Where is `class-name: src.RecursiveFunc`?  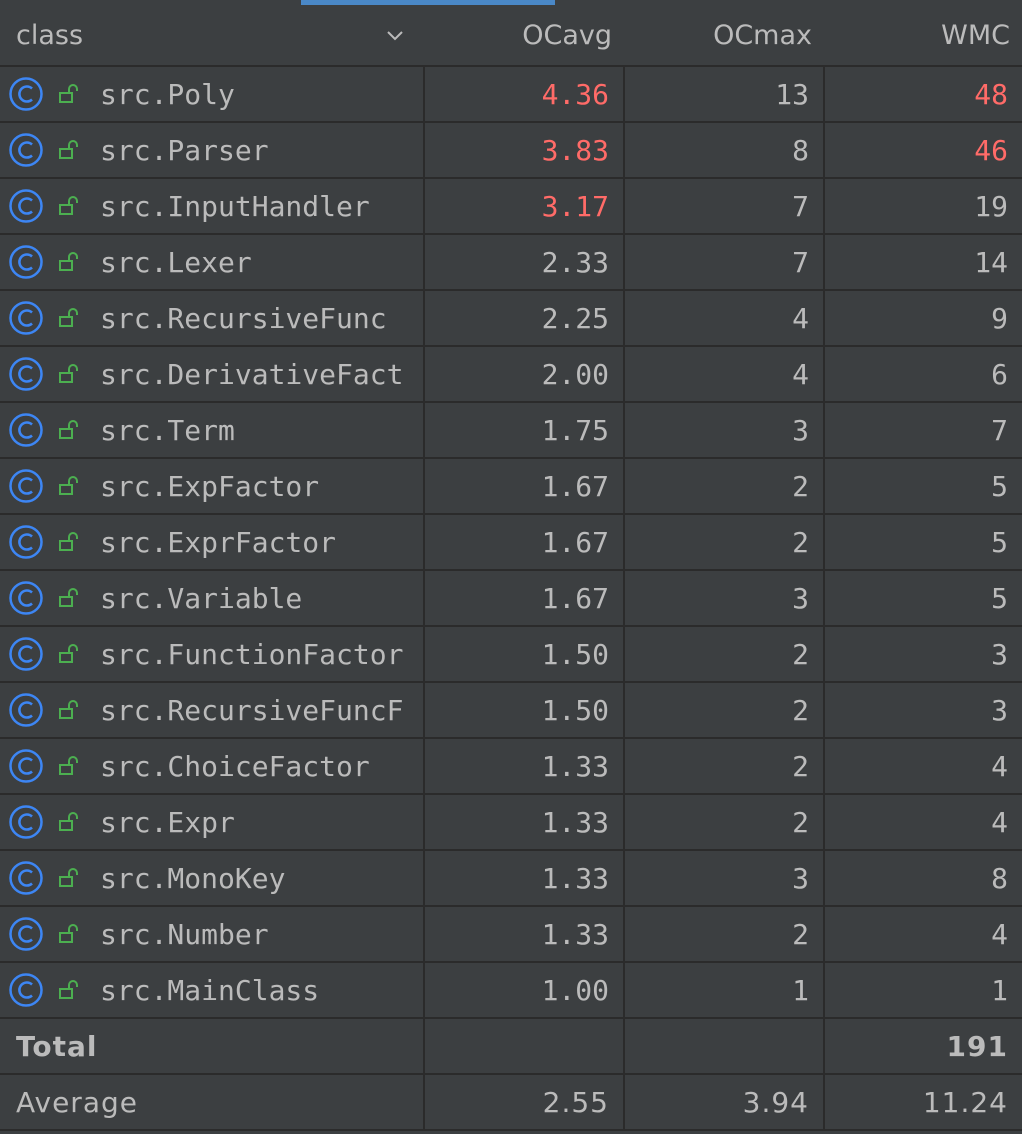
class-name: src.RecursiveFunc is located at coordinates (243, 318).